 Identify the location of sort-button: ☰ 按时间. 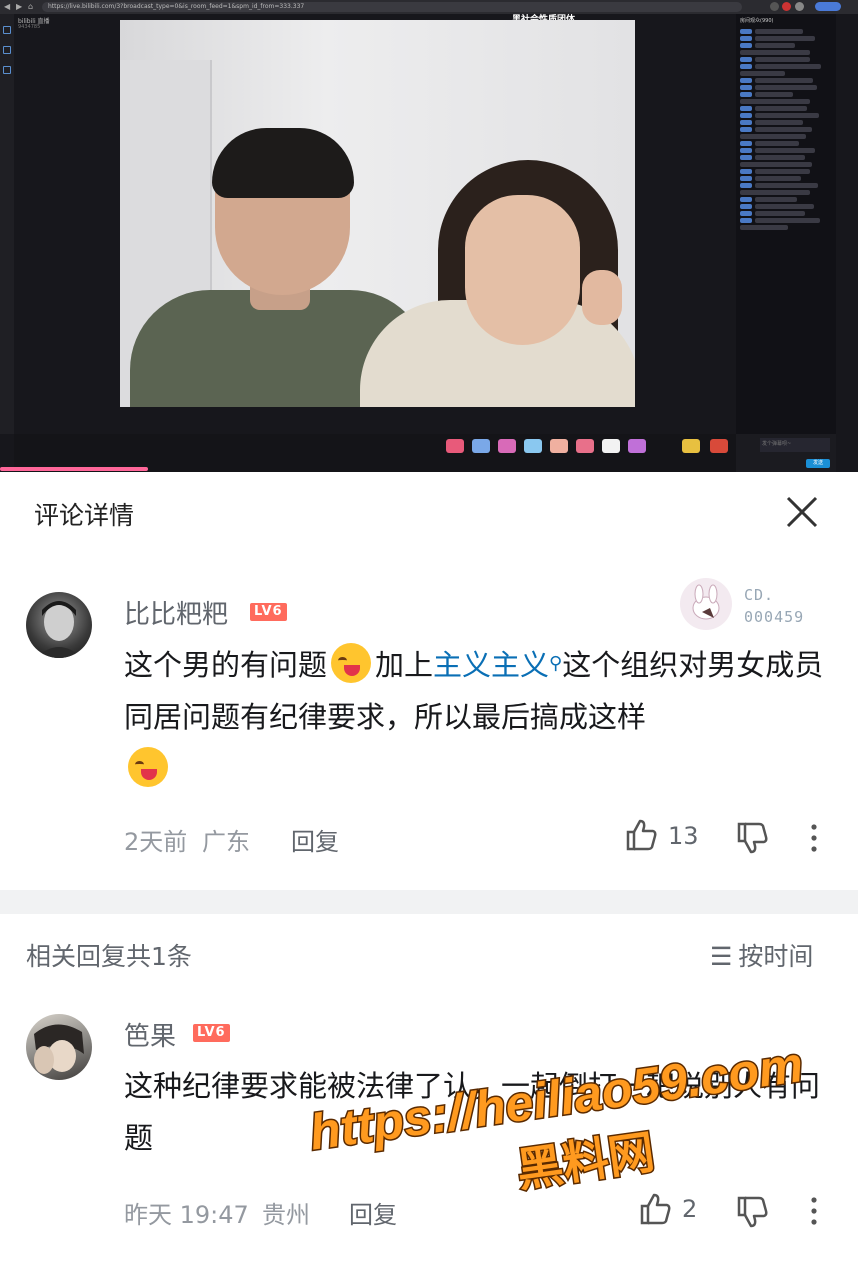
(761, 955).